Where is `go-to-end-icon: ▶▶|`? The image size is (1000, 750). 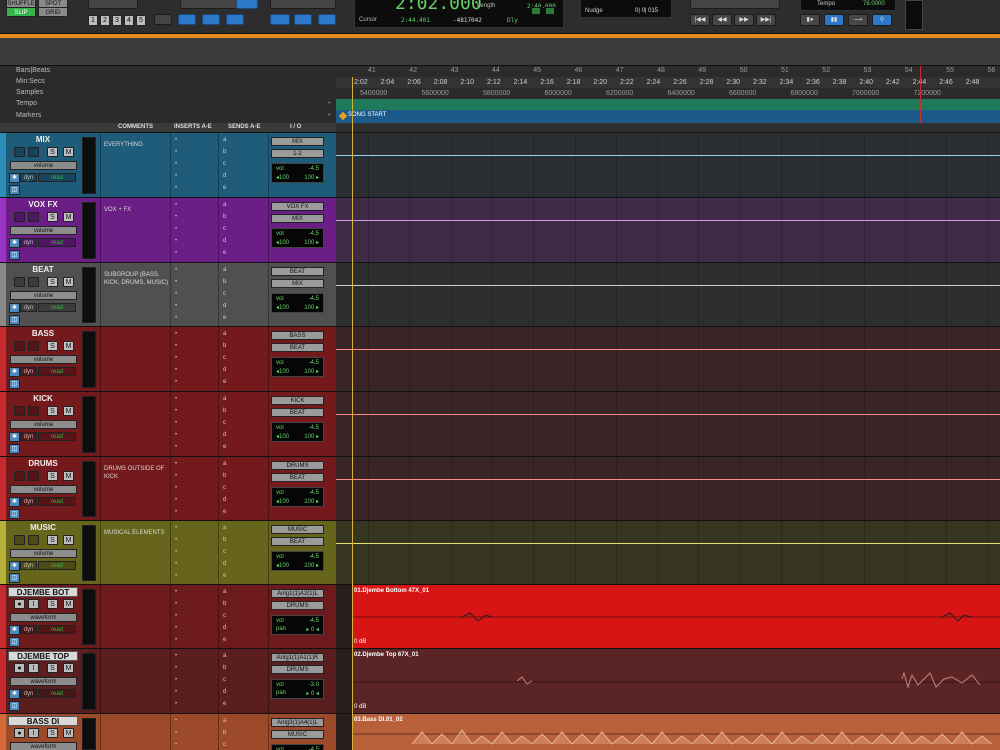
go-to-end-icon: ▶▶| is located at coordinates (766, 20).